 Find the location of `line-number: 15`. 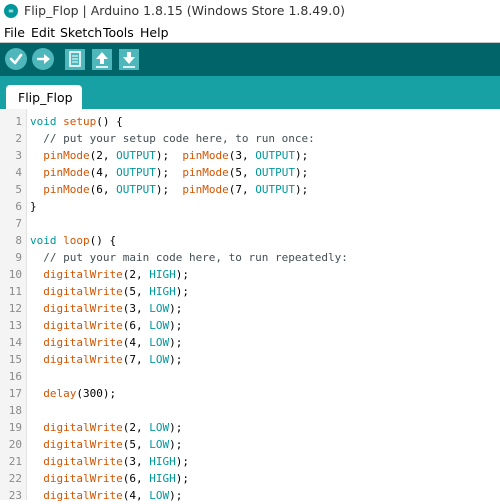

line-number: 15 is located at coordinates (15, 359).